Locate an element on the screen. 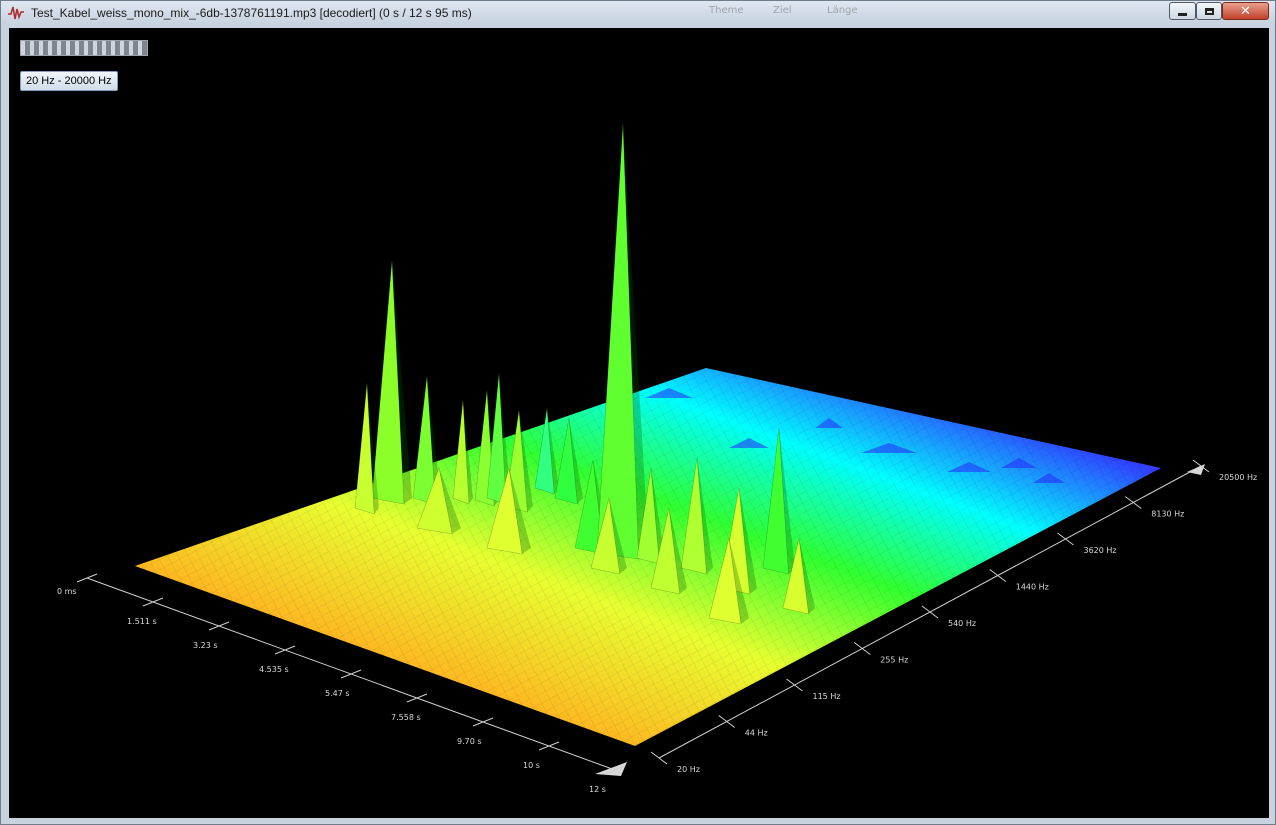  background-menu-item: Länge is located at coordinates (842, 10).